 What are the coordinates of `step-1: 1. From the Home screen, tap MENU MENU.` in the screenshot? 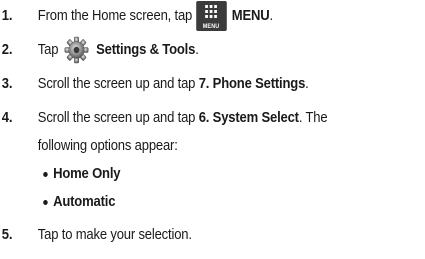 It's located at (136, 16).